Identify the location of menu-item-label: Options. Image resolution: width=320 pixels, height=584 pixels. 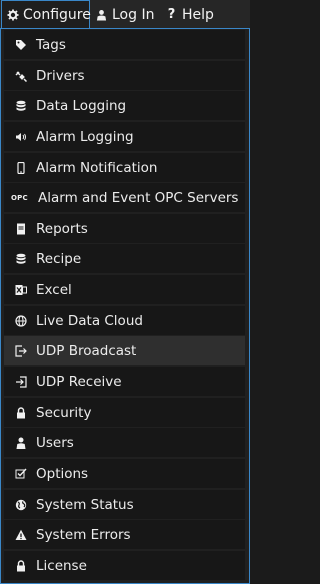
(62, 473).